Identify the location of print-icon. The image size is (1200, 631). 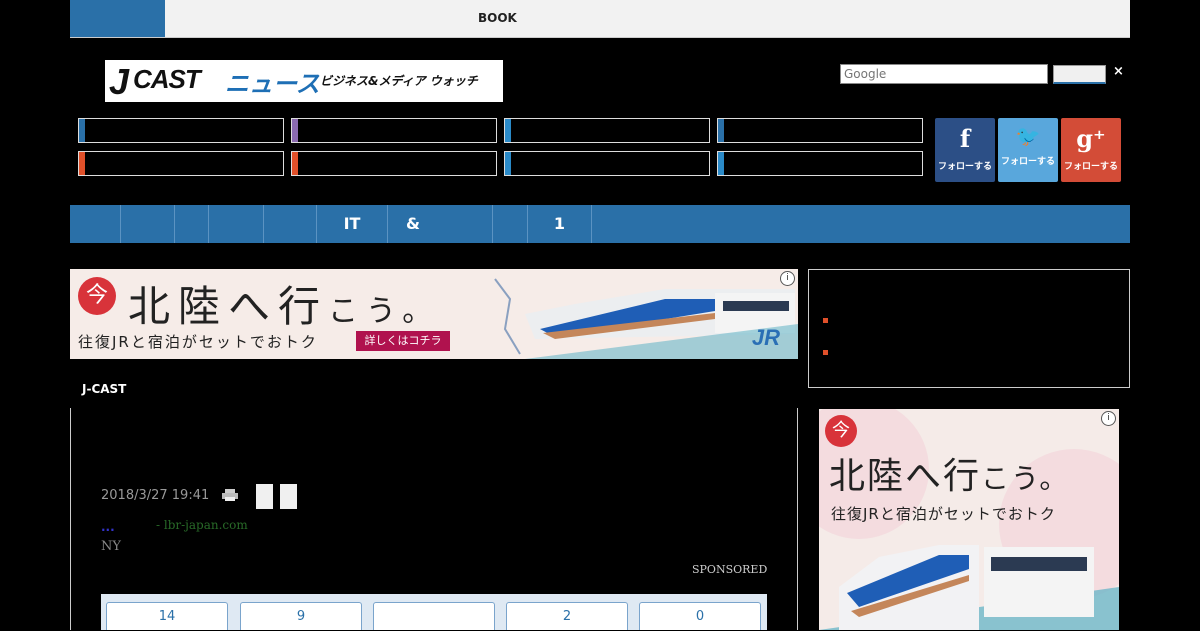
(230, 495).